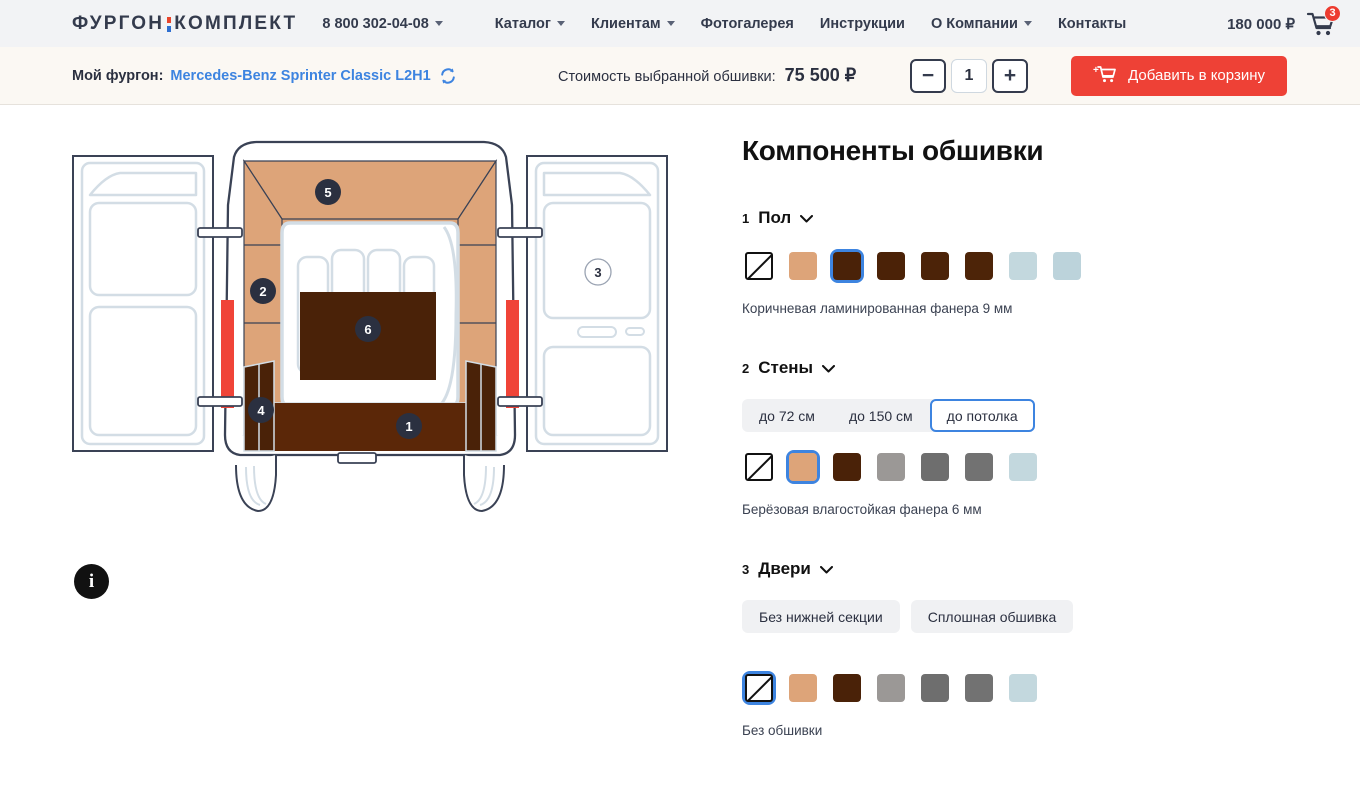 Image resolution: width=1360 pixels, height=800 pixels. What do you see at coordinates (625, 23) in the screenshot?
I see `nav-label: Клиентам` at bounding box center [625, 23].